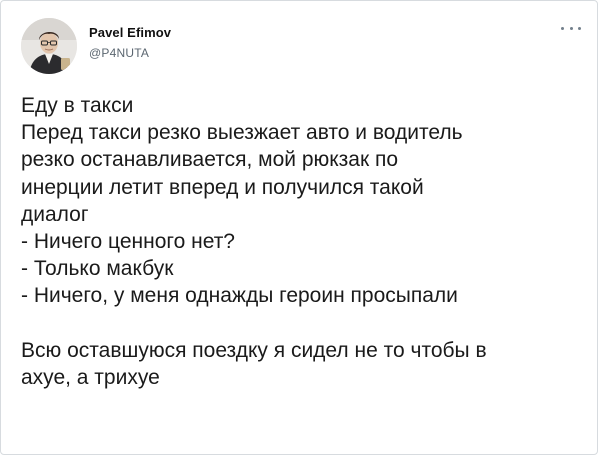 The width and height of the screenshot is (600, 457). Describe the element at coordinates (77, 105) in the screenshot. I see `tweet-line: Еду в такси` at that location.